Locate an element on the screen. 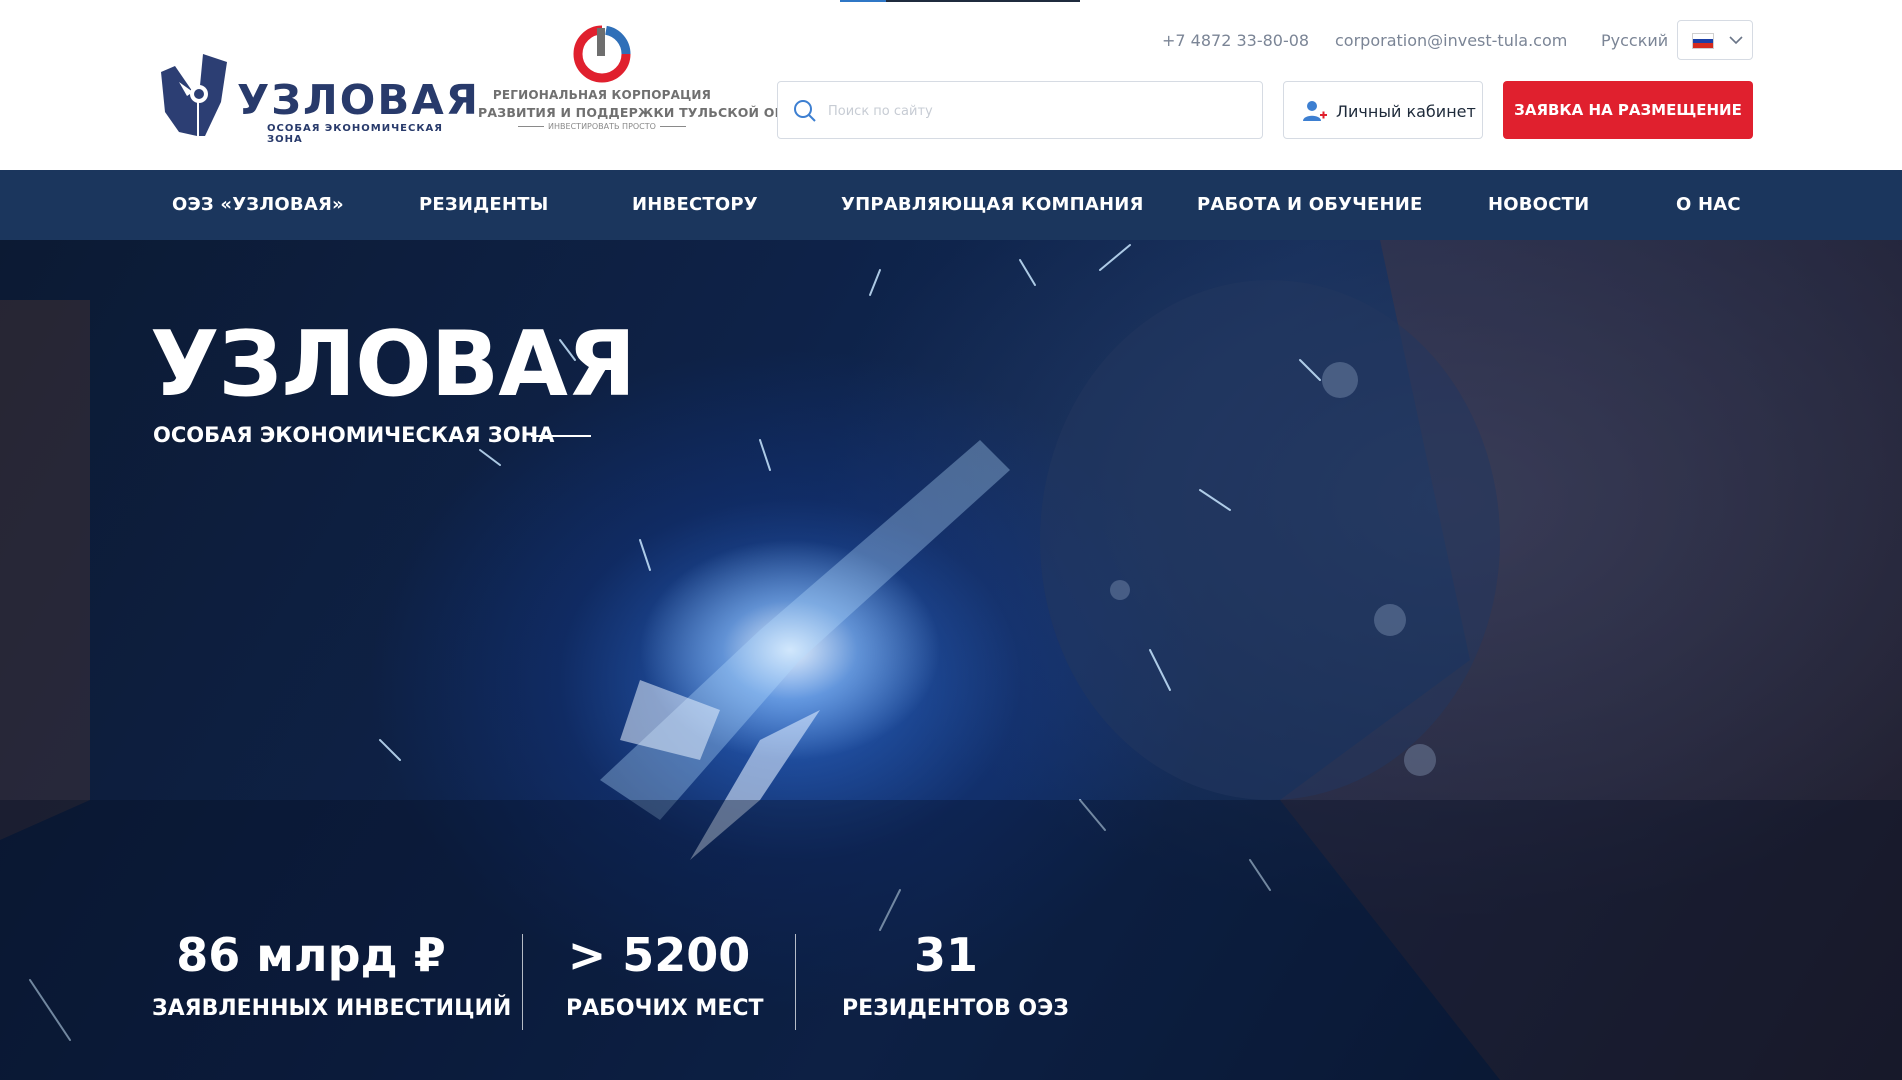 This screenshot has height=1080, width=1902. nav-item-residents: РЕЗИДЕНТЫ is located at coordinates (483, 205).